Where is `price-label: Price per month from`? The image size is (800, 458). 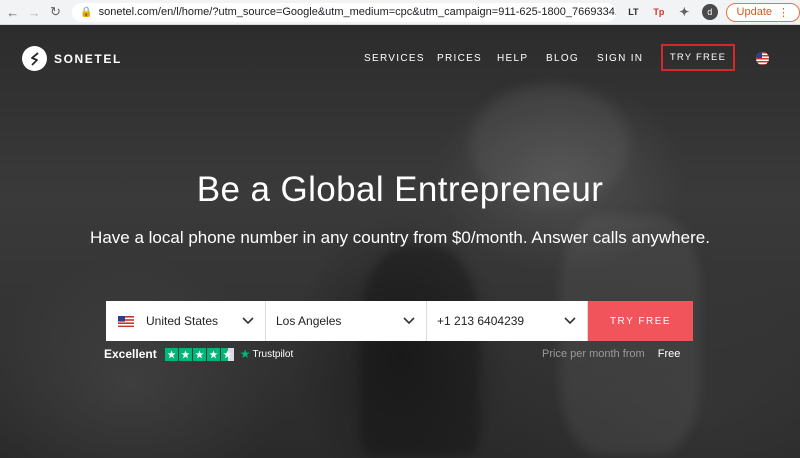 price-label: Price per month from is located at coordinates (593, 354).